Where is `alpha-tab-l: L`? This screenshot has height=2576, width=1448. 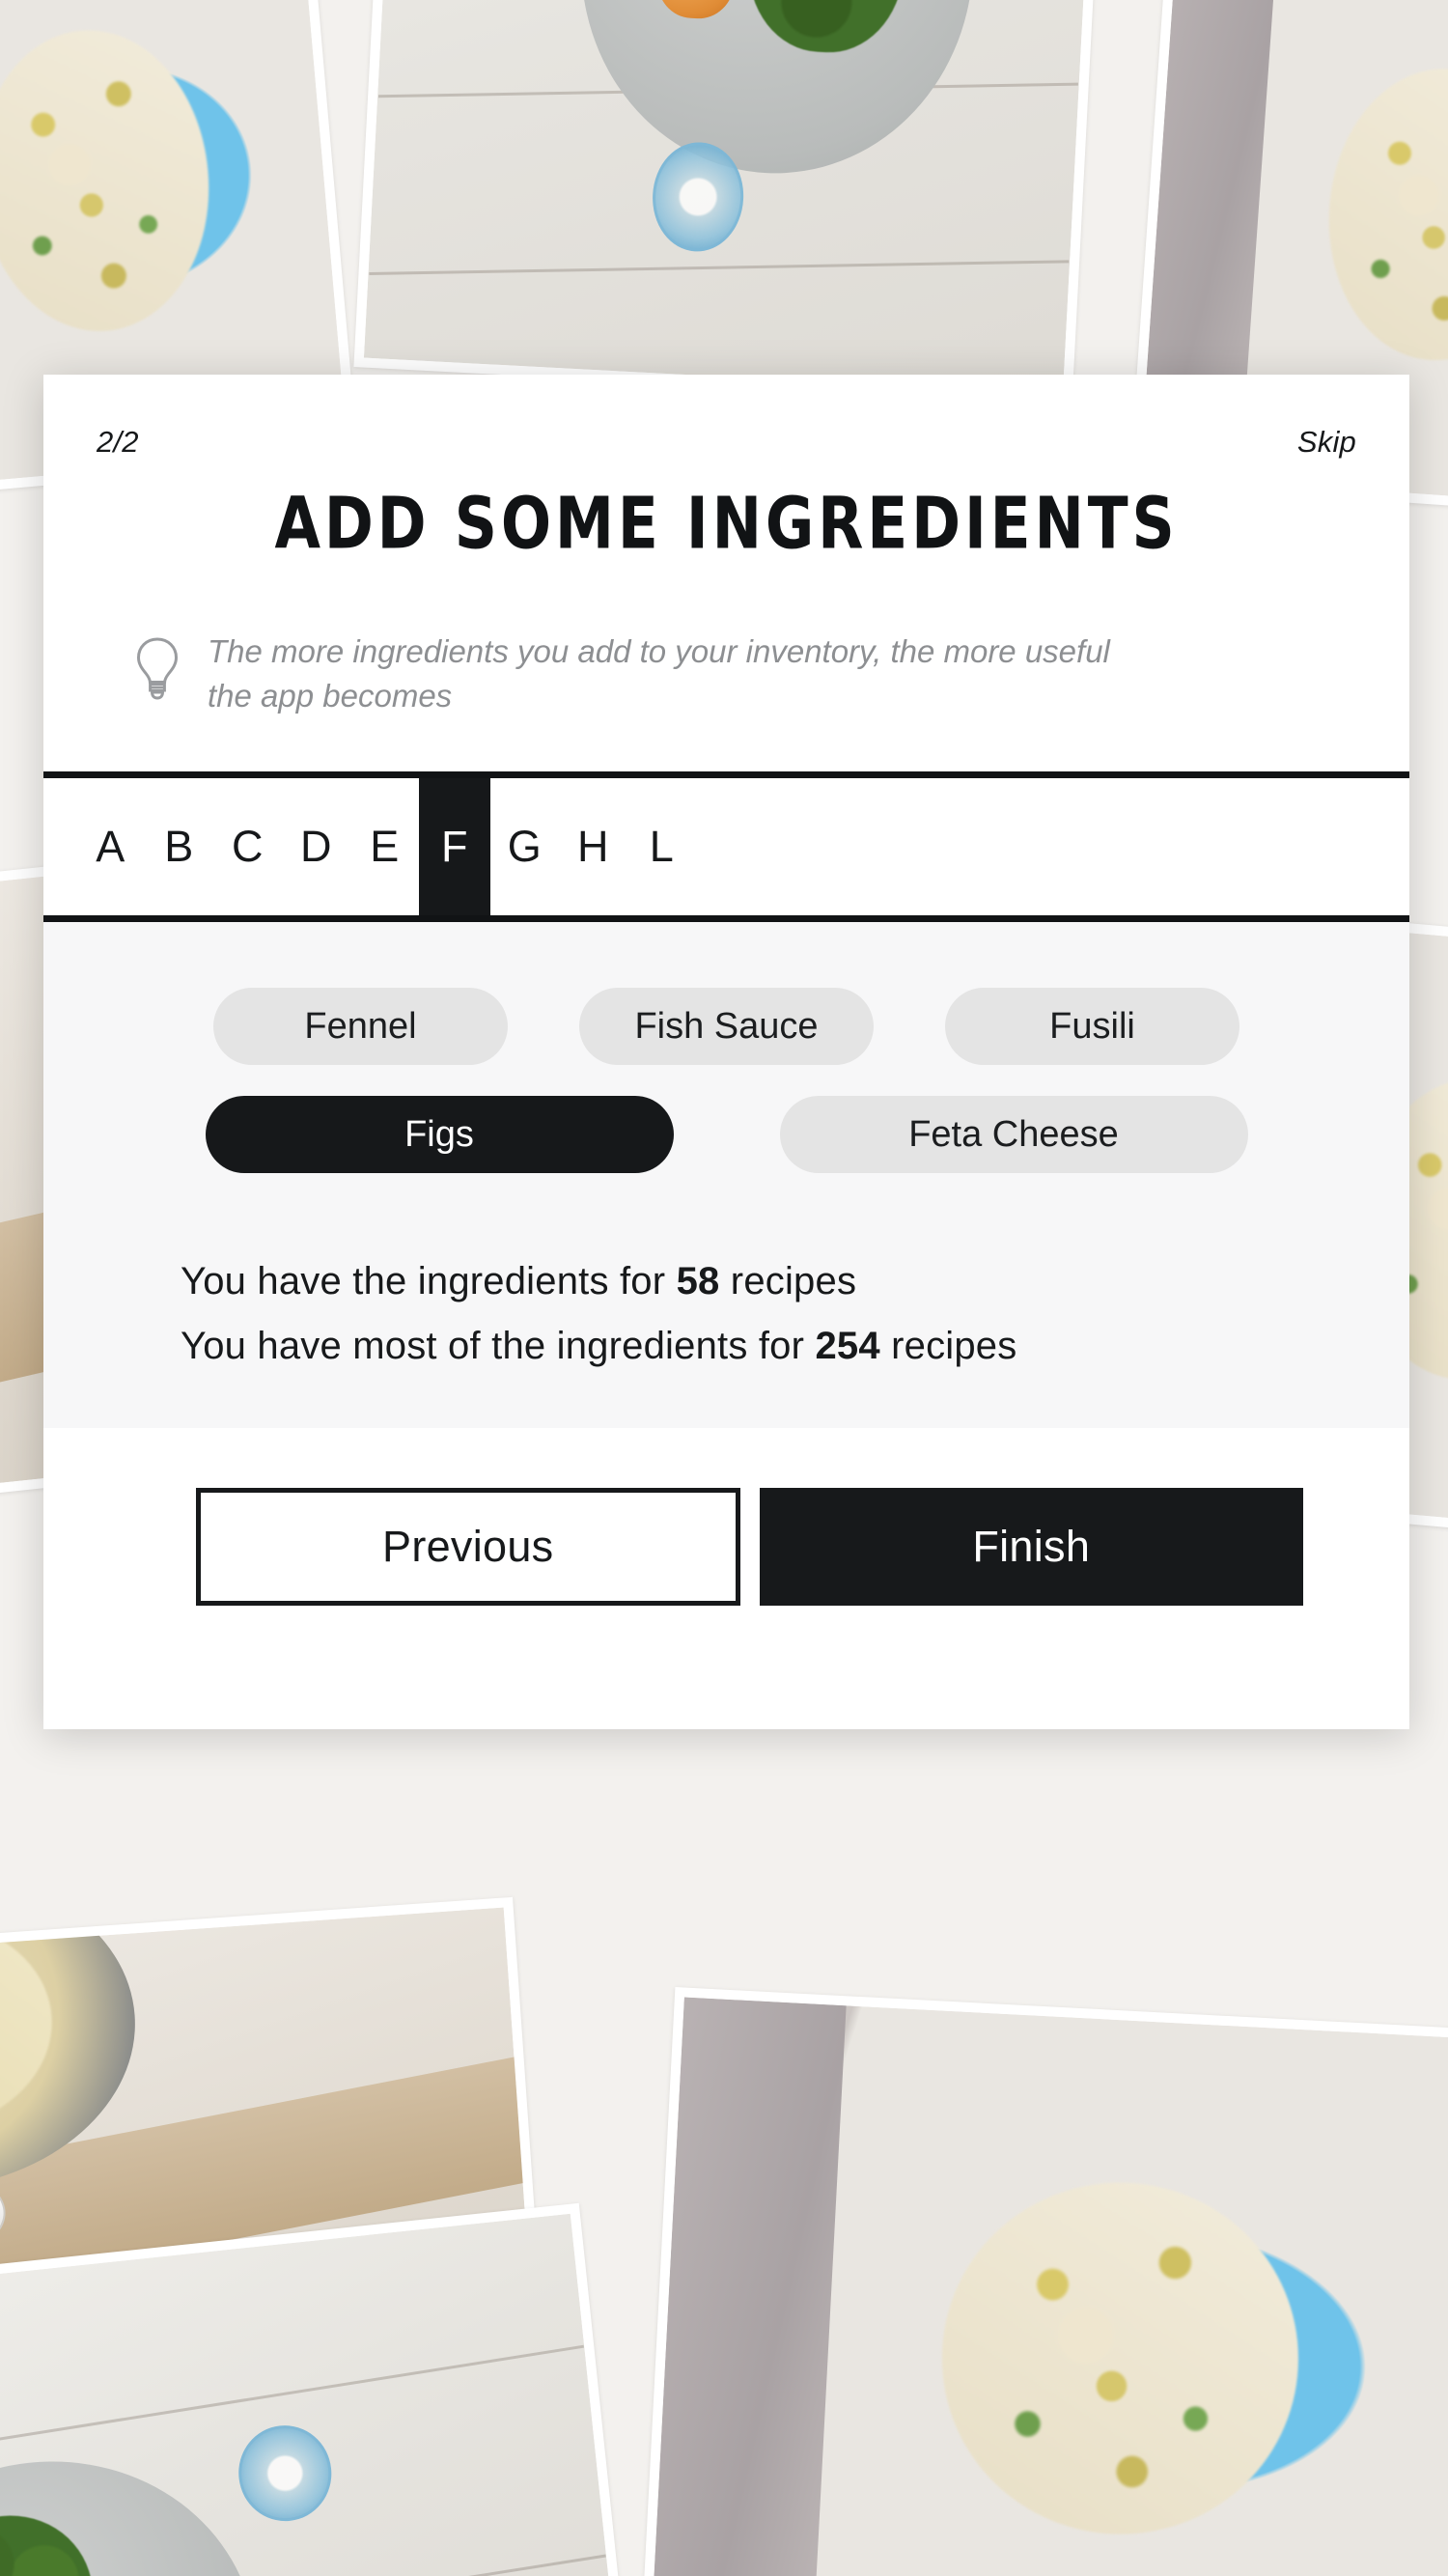
alpha-tab-l: L is located at coordinates (662, 847).